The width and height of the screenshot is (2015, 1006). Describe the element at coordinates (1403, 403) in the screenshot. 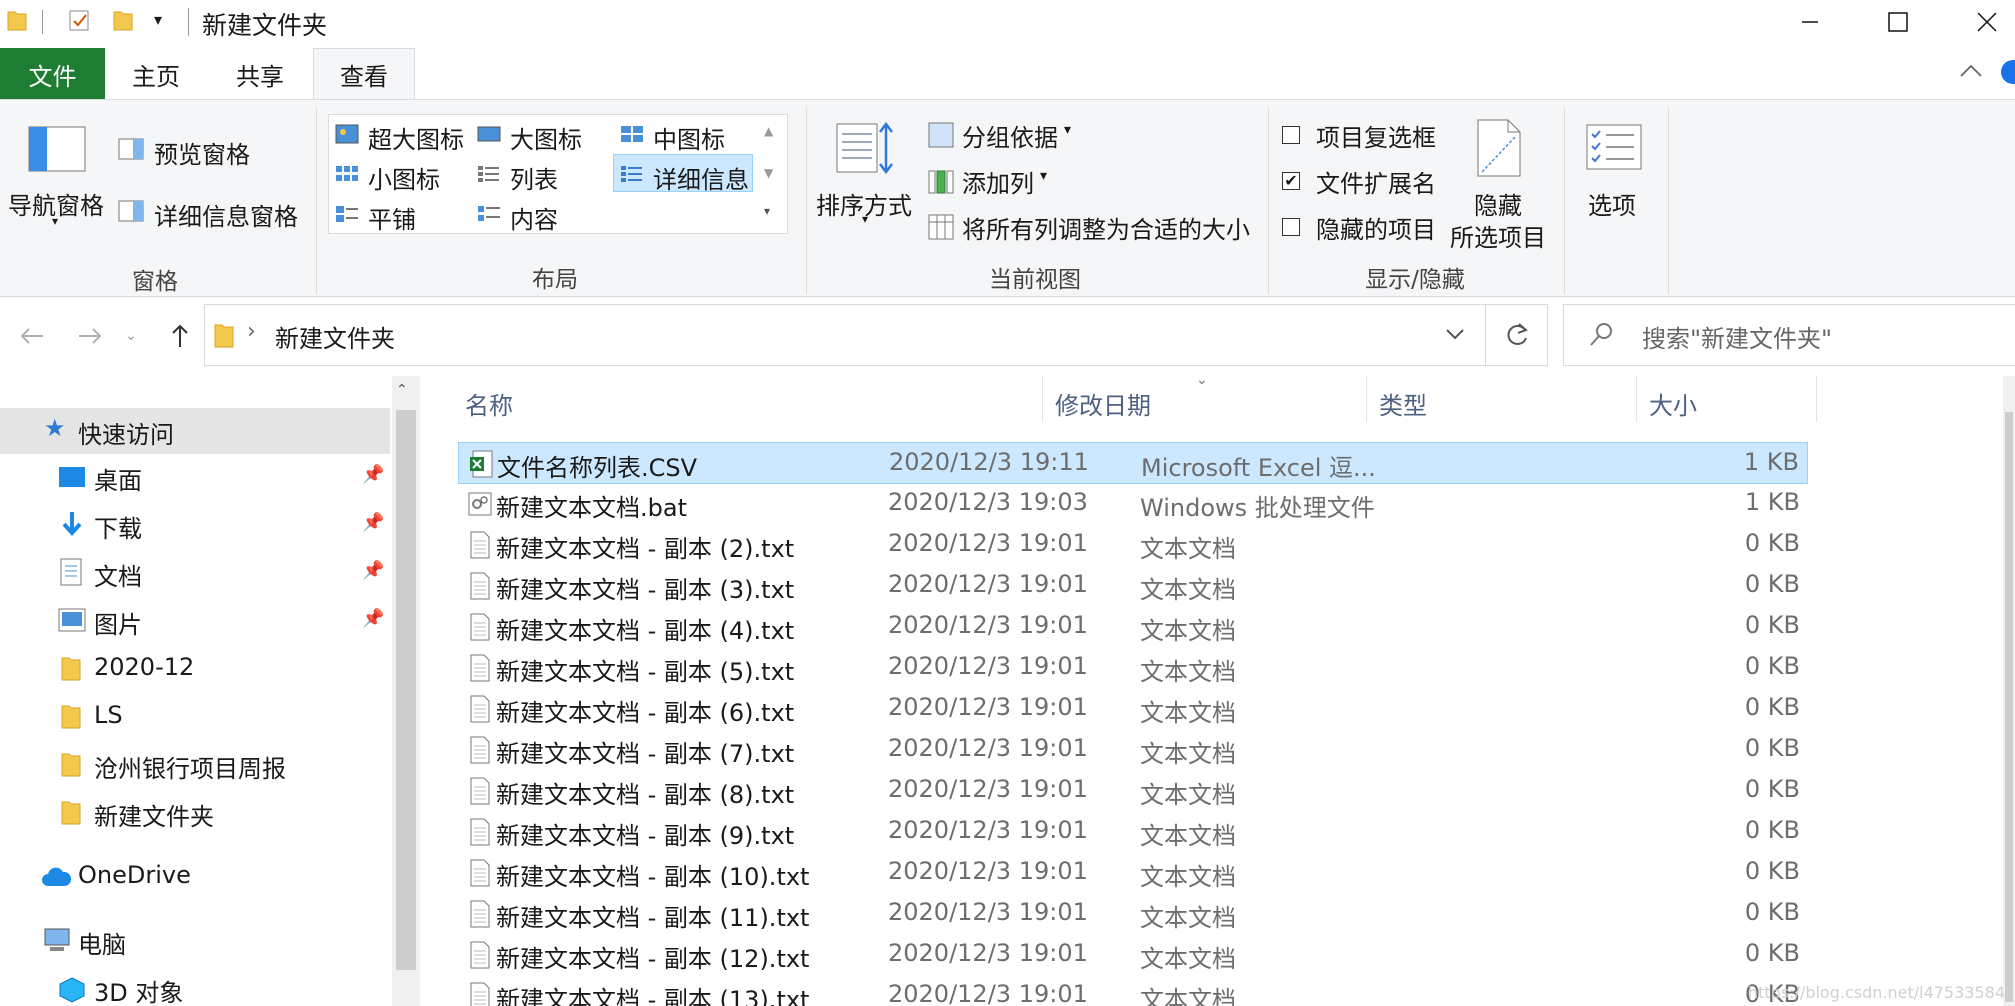

I see `column-header-type: 类型` at that location.